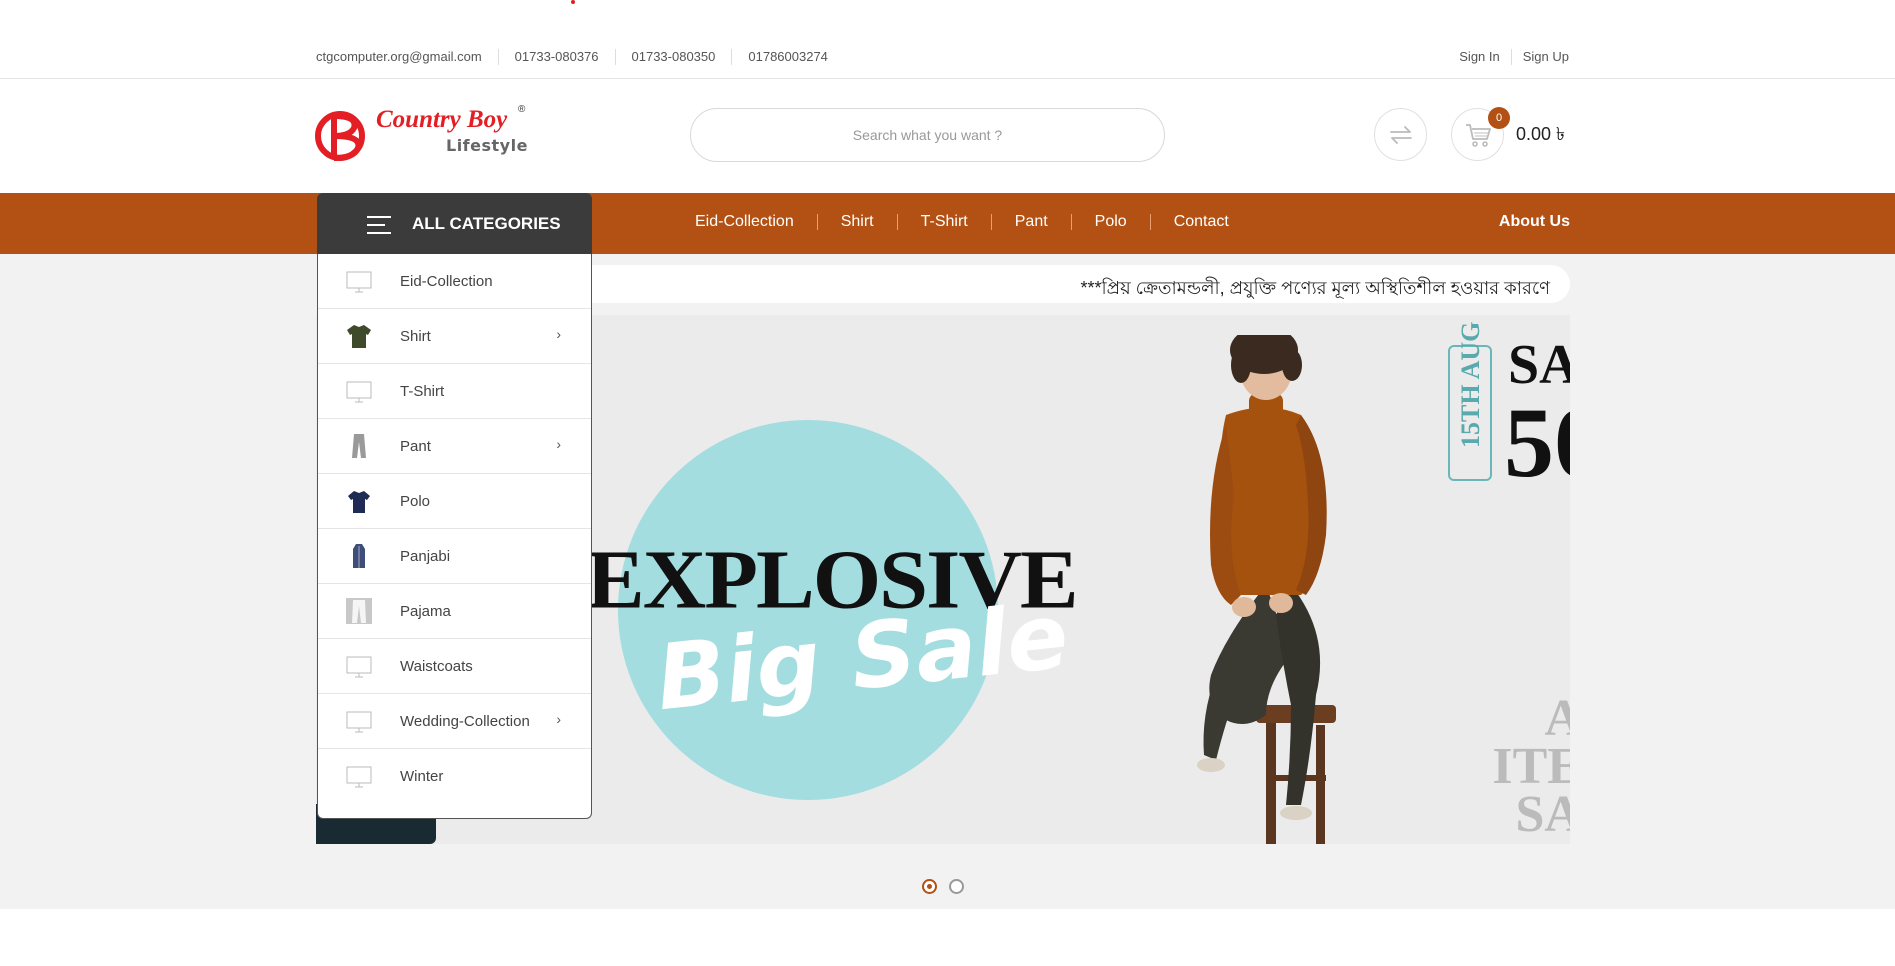 The image size is (1895, 966). What do you see at coordinates (943, 222) in the screenshot?
I see `nav-link-t-shirt: T-Shirt` at bounding box center [943, 222].